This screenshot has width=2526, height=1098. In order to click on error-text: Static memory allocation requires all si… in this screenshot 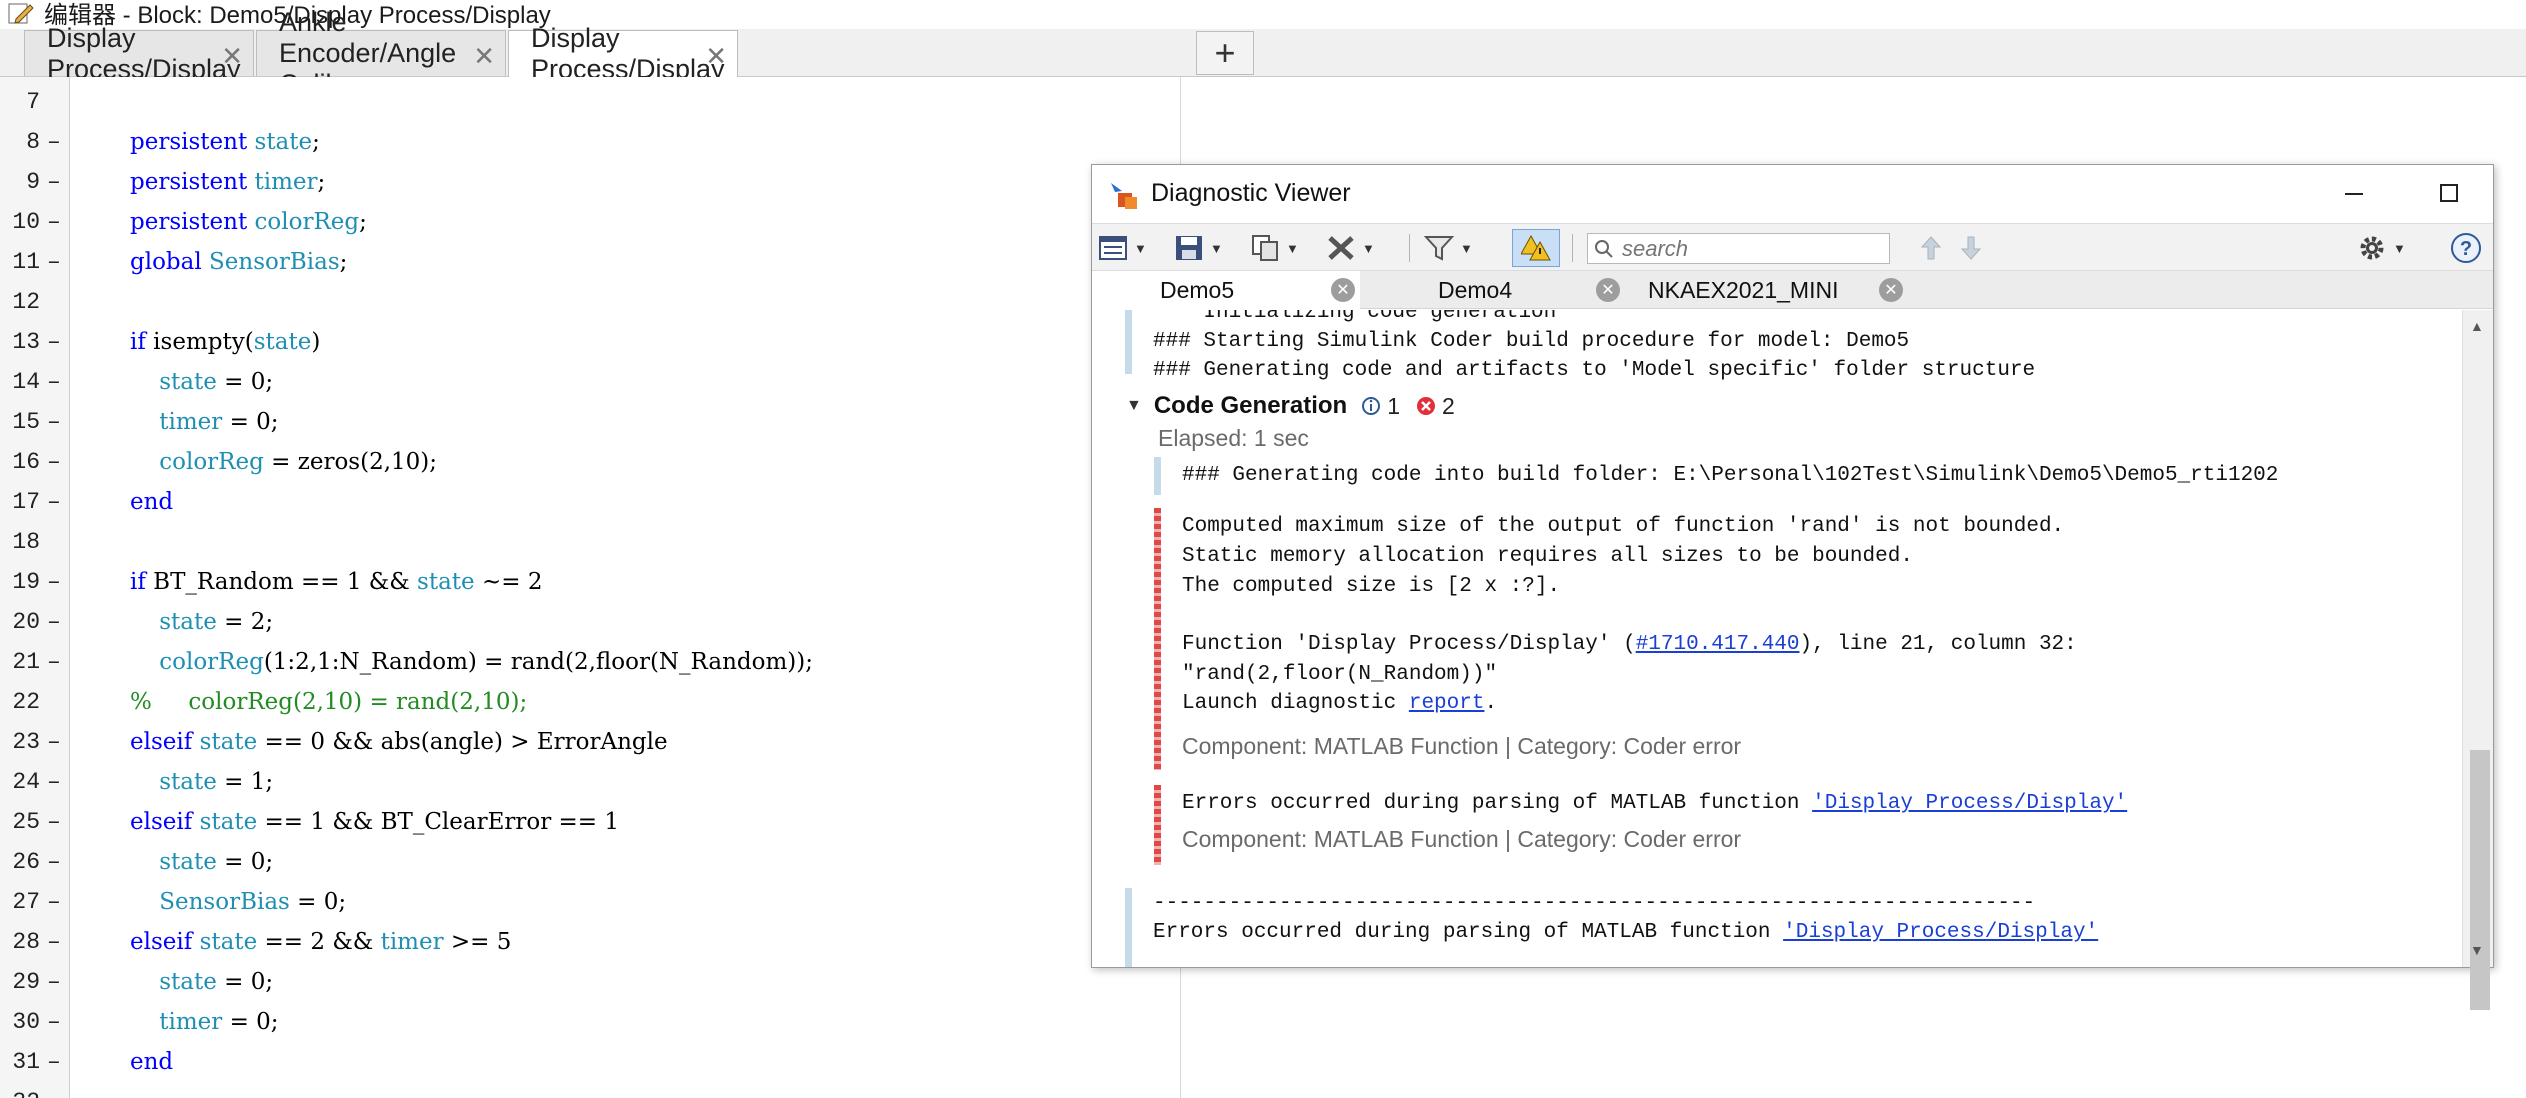, I will do `click(1547, 556)`.